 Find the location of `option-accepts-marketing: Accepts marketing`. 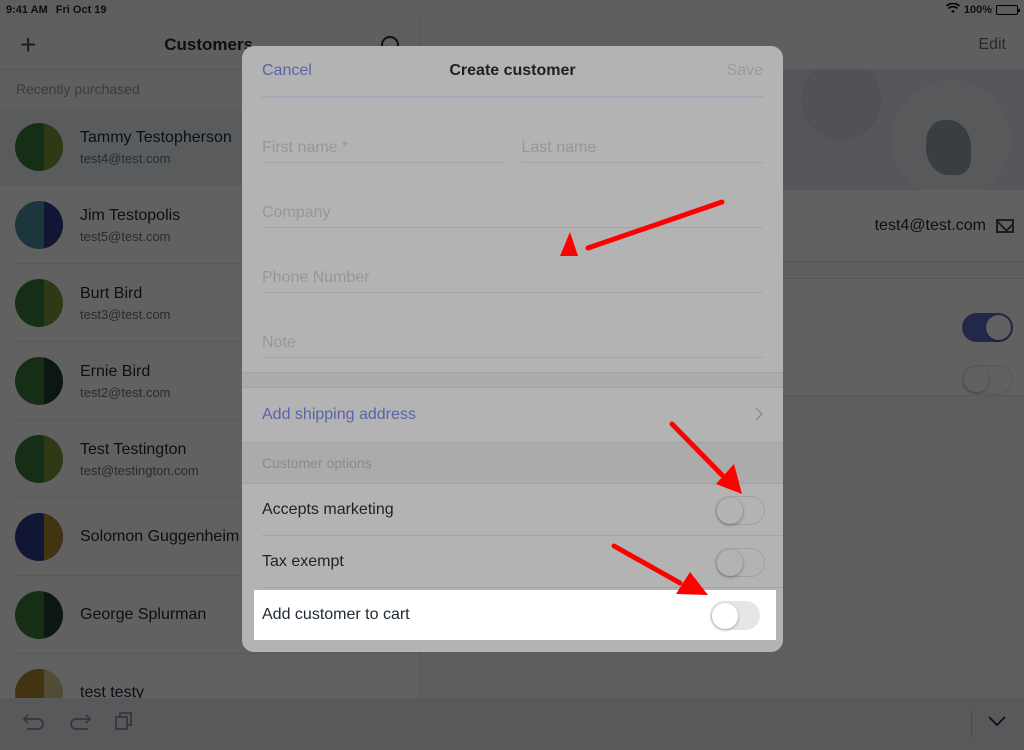

option-accepts-marketing: Accepts marketing is located at coordinates (512, 510).